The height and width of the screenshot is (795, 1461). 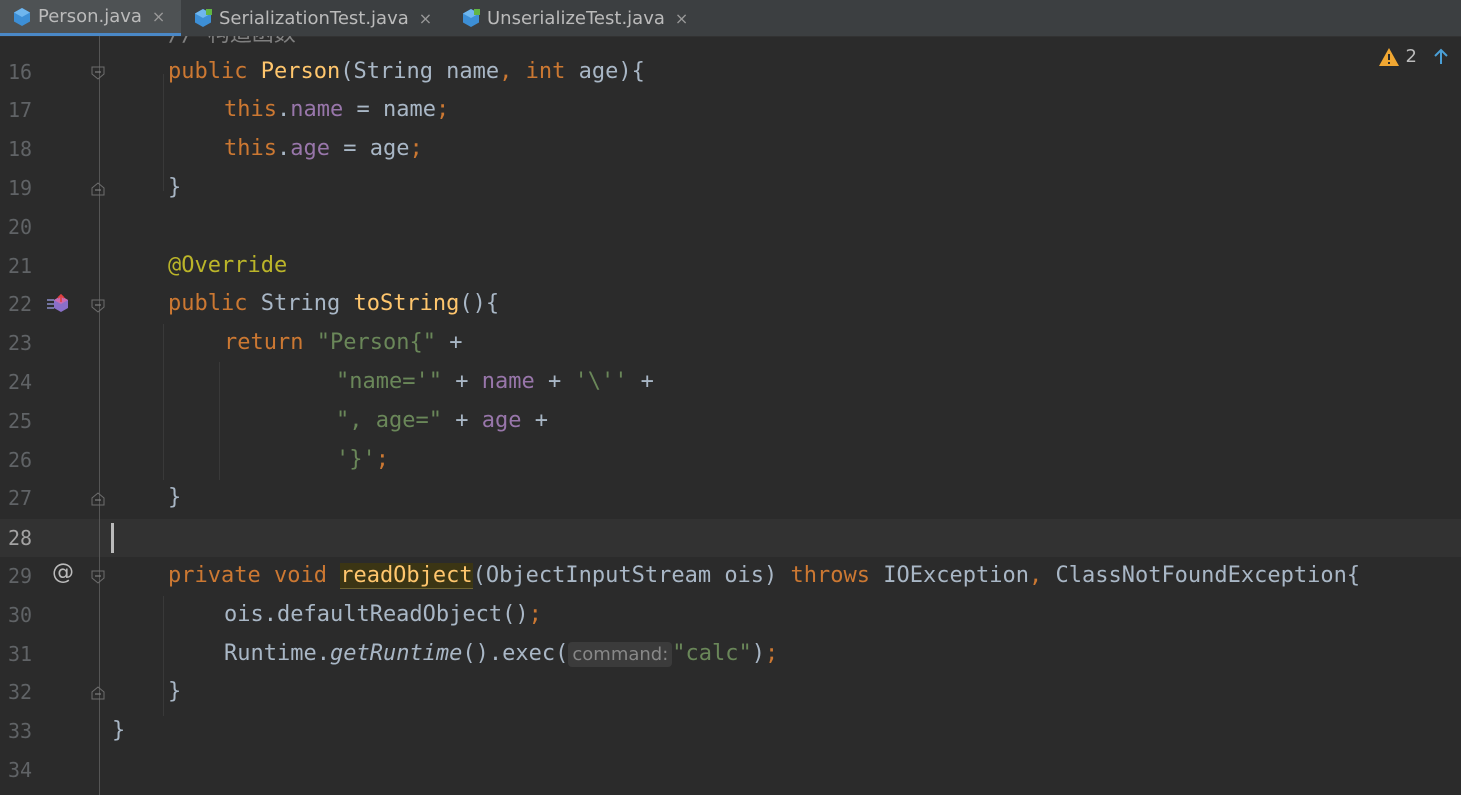 What do you see at coordinates (58, 304) in the screenshot?
I see `override-method-icon` at bounding box center [58, 304].